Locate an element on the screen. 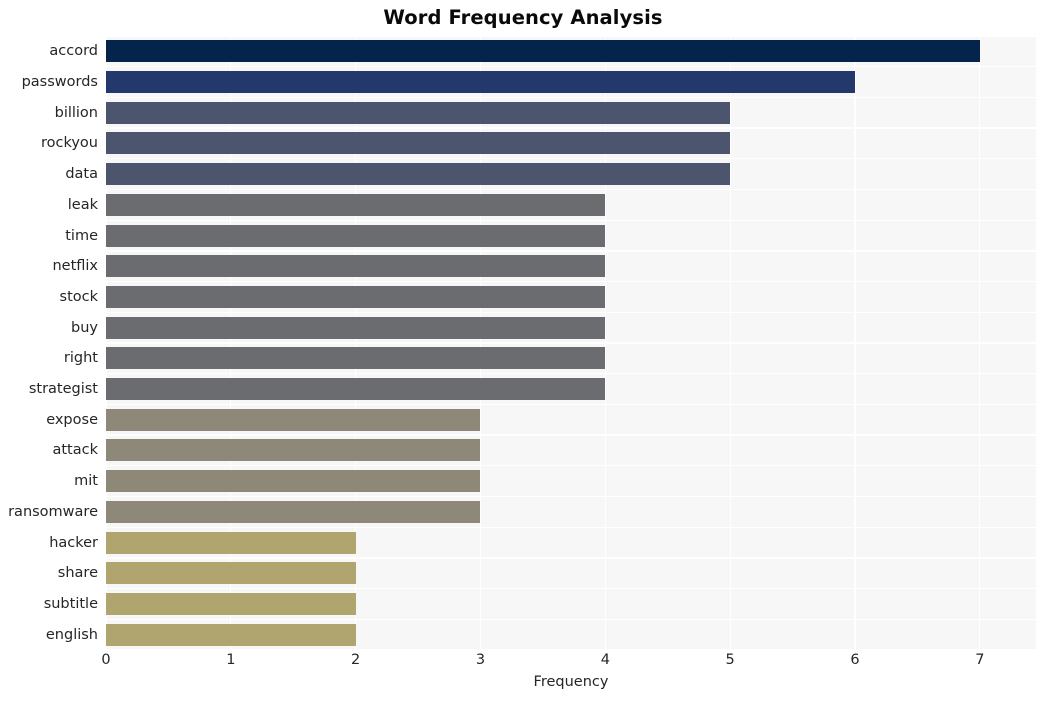  y-tick-label: attack is located at coordinates (75, 450).